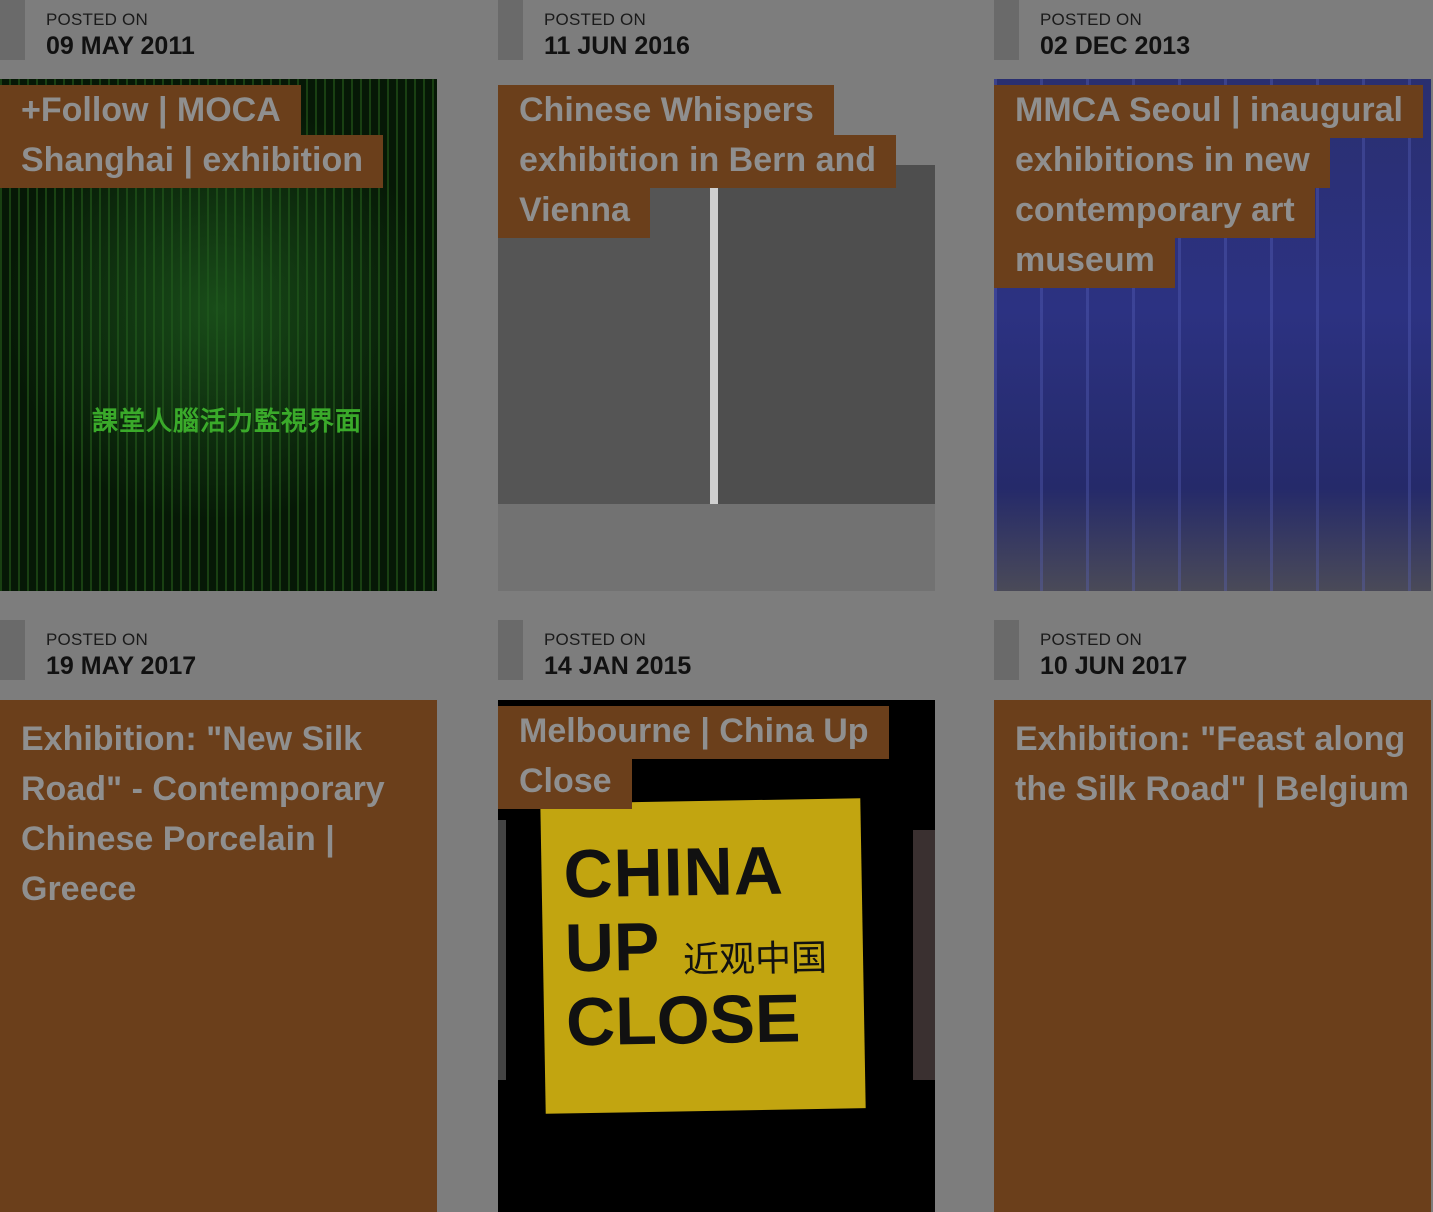 Image resolution: width=1433 pixels, height=1212 pixels. Describe the element at coordinates (1212, 650) in the screenshot. I see `post-date-block: POSTED ON 10 JUN 2017` at that location.